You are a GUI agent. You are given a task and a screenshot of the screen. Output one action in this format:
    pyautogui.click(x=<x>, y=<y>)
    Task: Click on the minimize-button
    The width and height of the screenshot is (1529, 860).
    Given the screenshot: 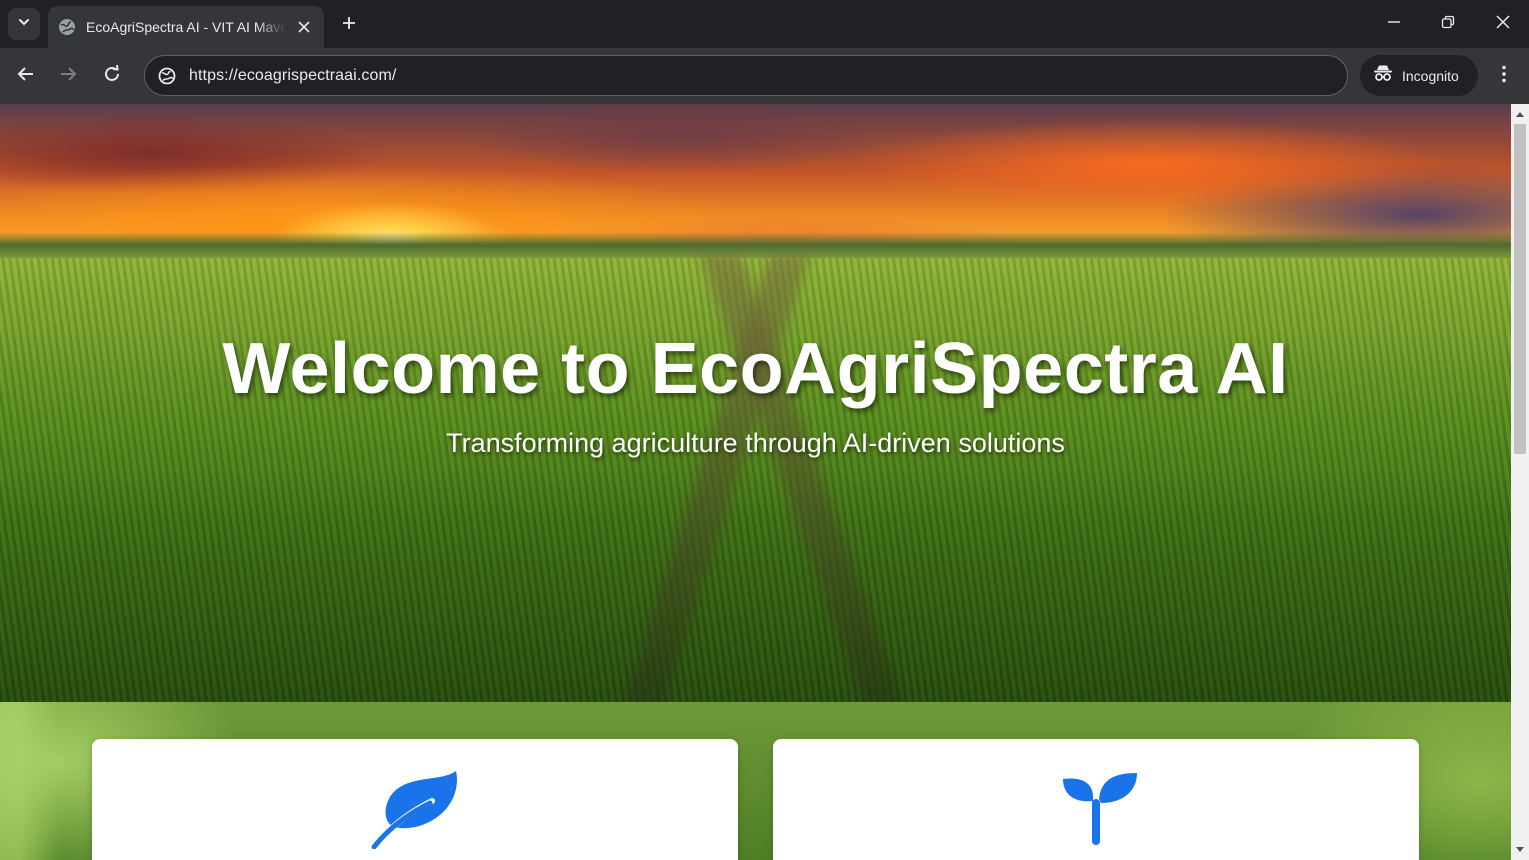 What is the action you would take?
    pyautogui.click(x=1394, y=24)
    